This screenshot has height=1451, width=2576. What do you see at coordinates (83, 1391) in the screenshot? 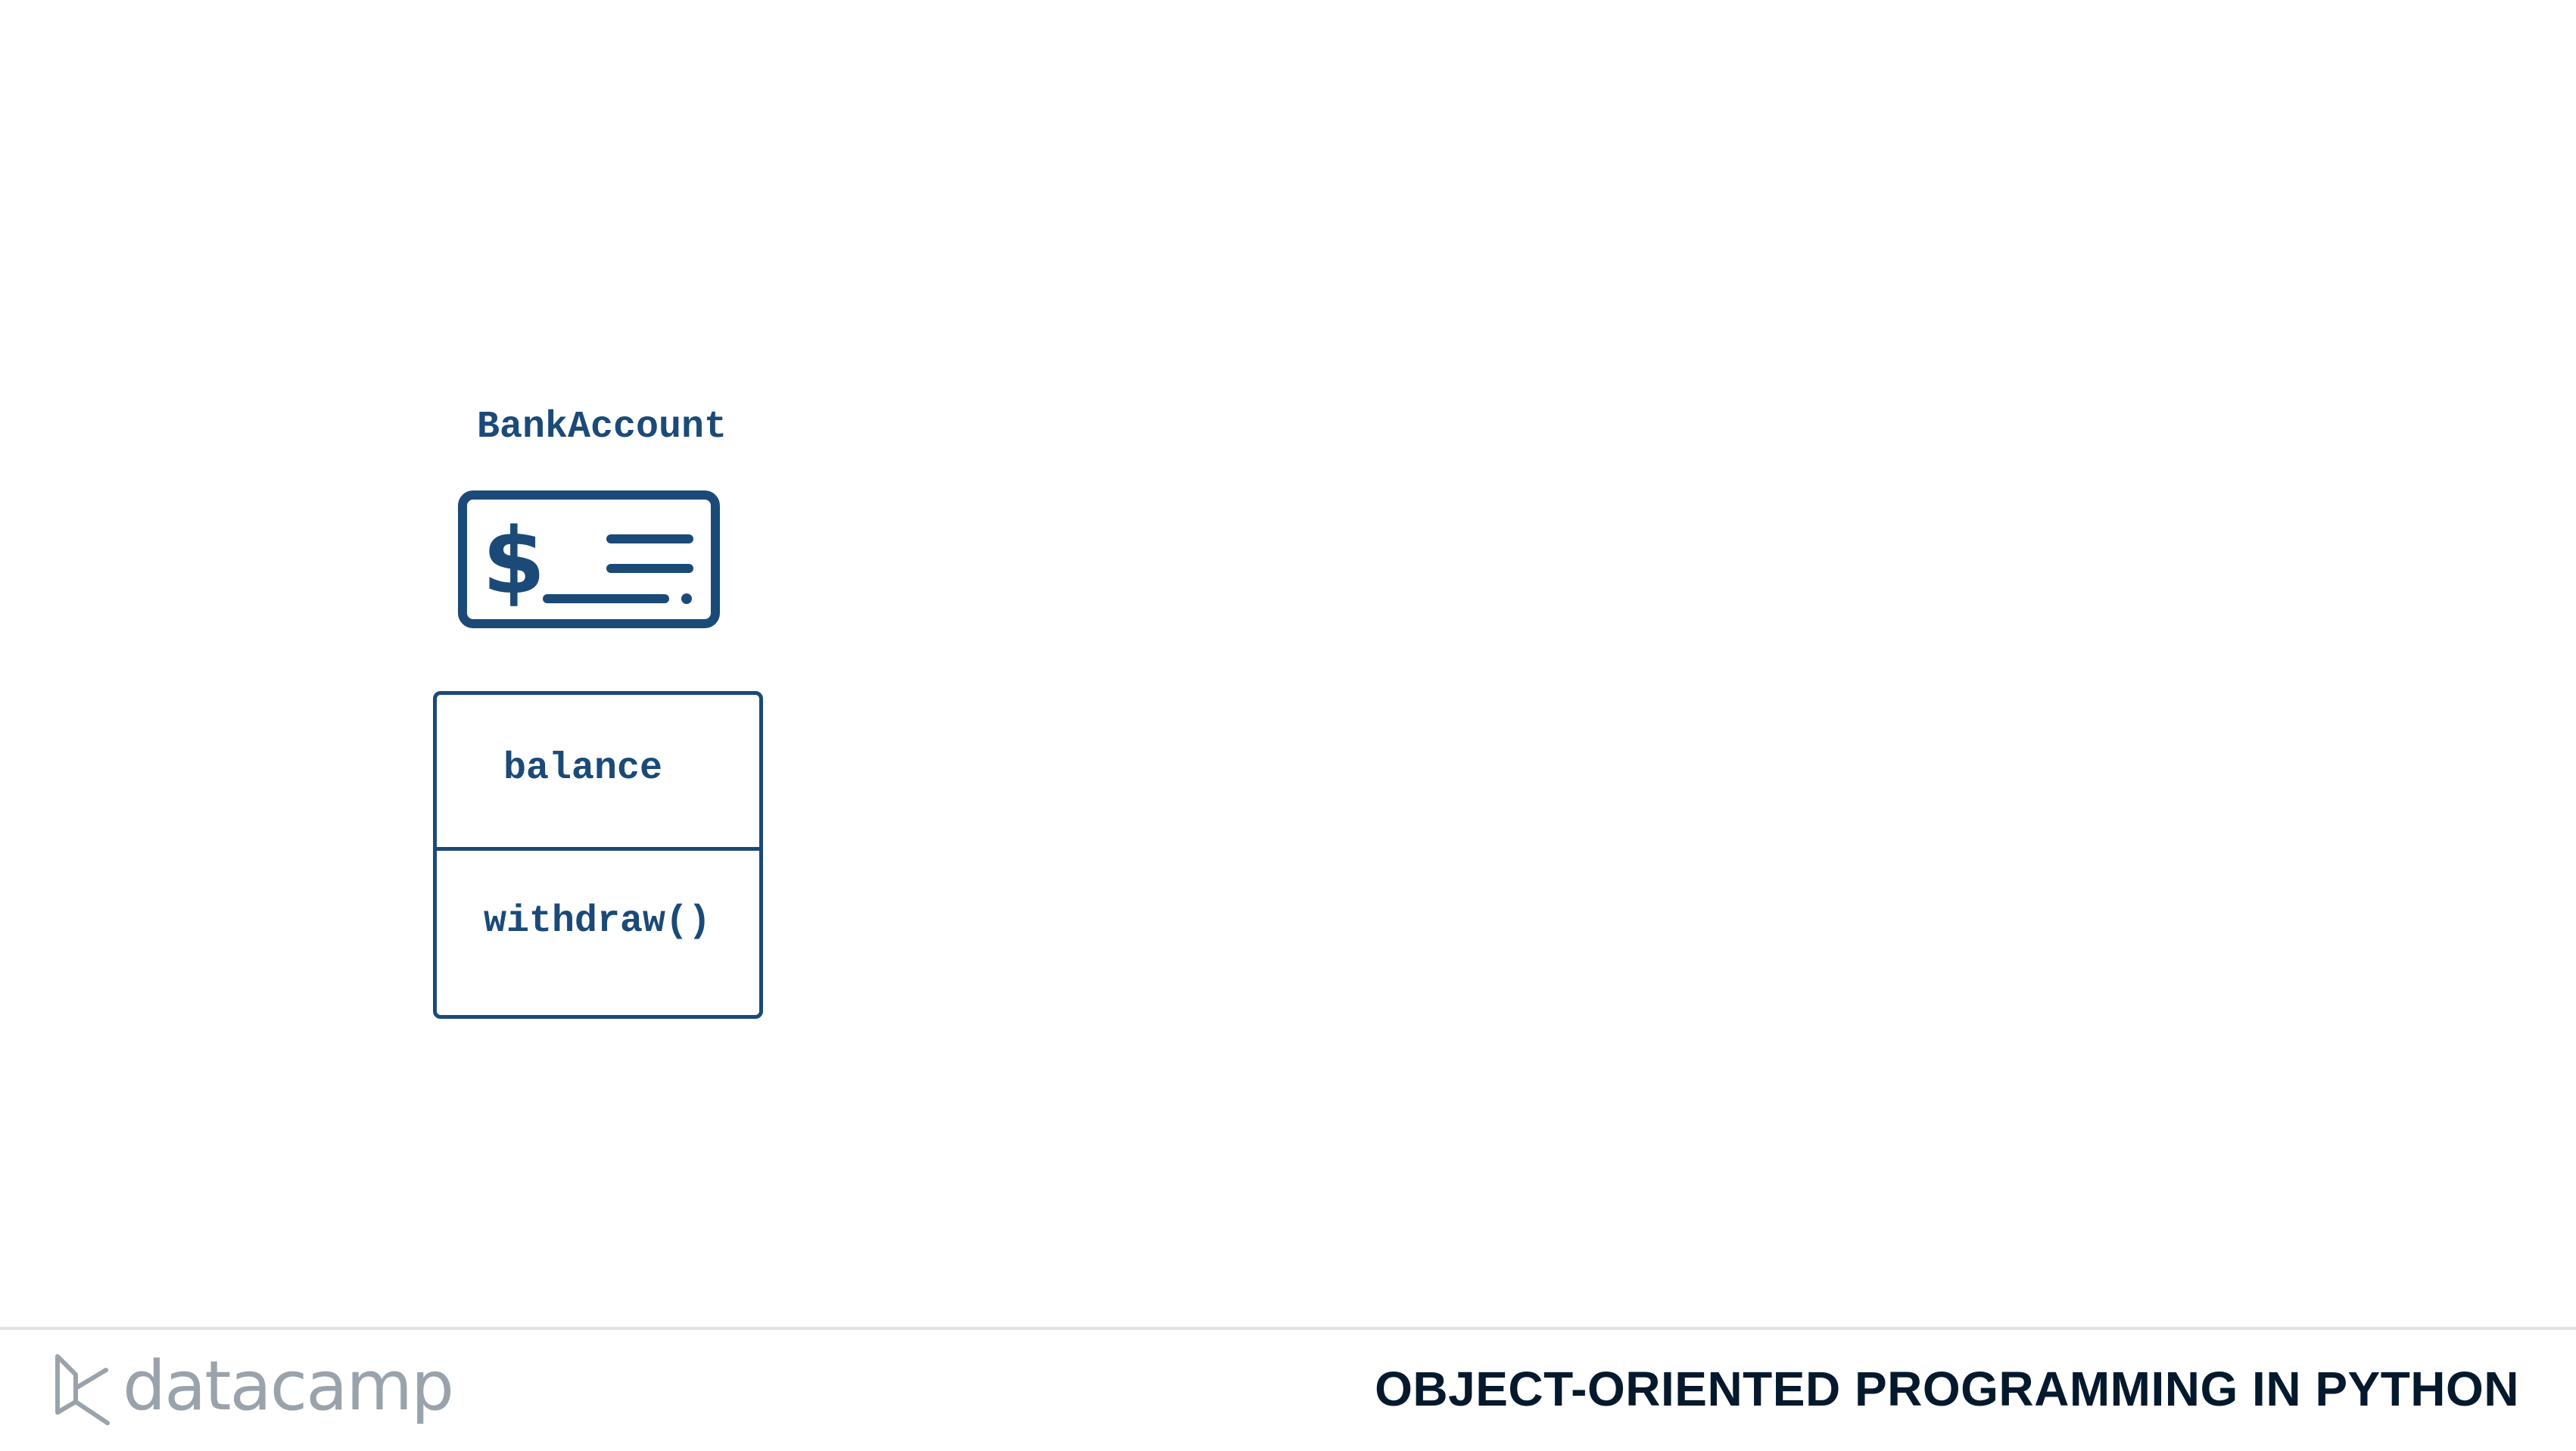
I see `datacamp-logo-icon` at bounding box center [83, 1391].